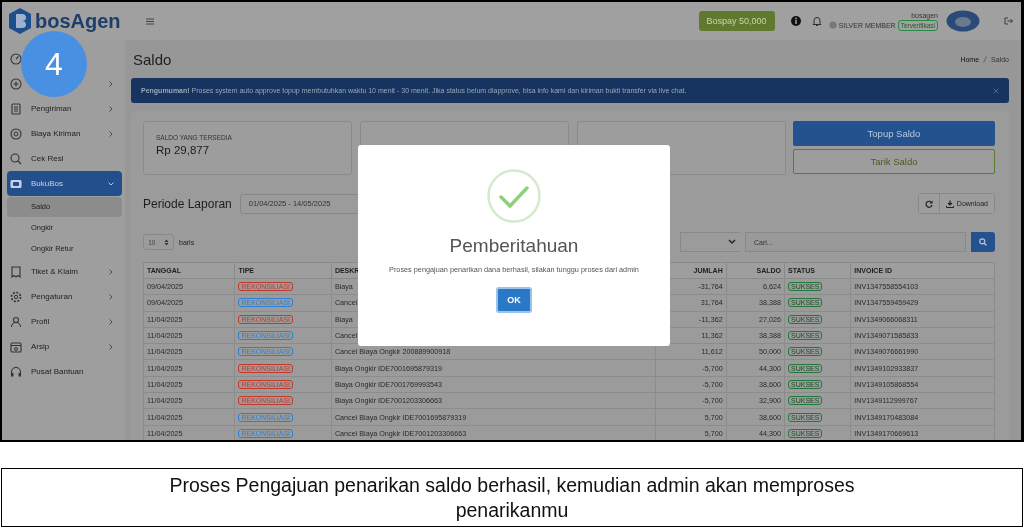 The width and height of the screenshot is (1024, 529). What do you see at coordinates (16, 321) in the screenshot?
I see `user-icon` at bounding box center [16, 321].